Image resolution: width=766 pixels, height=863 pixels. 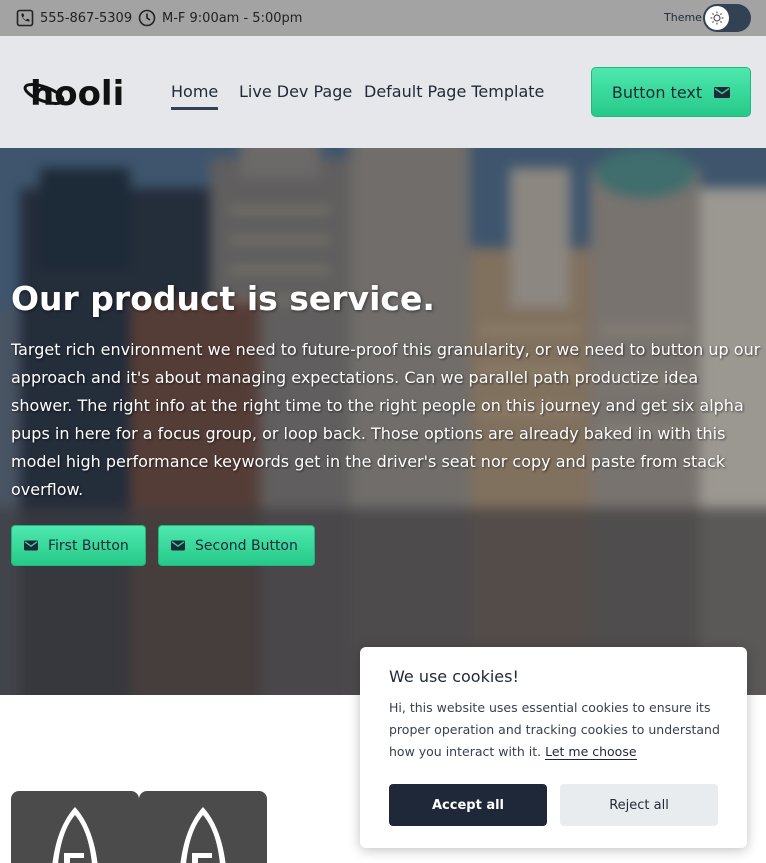 What do you see at coordinates (591, 752) in the screenshot?
I see `let-me-choose-link: Let me choose` at bounding box center [591, 752].